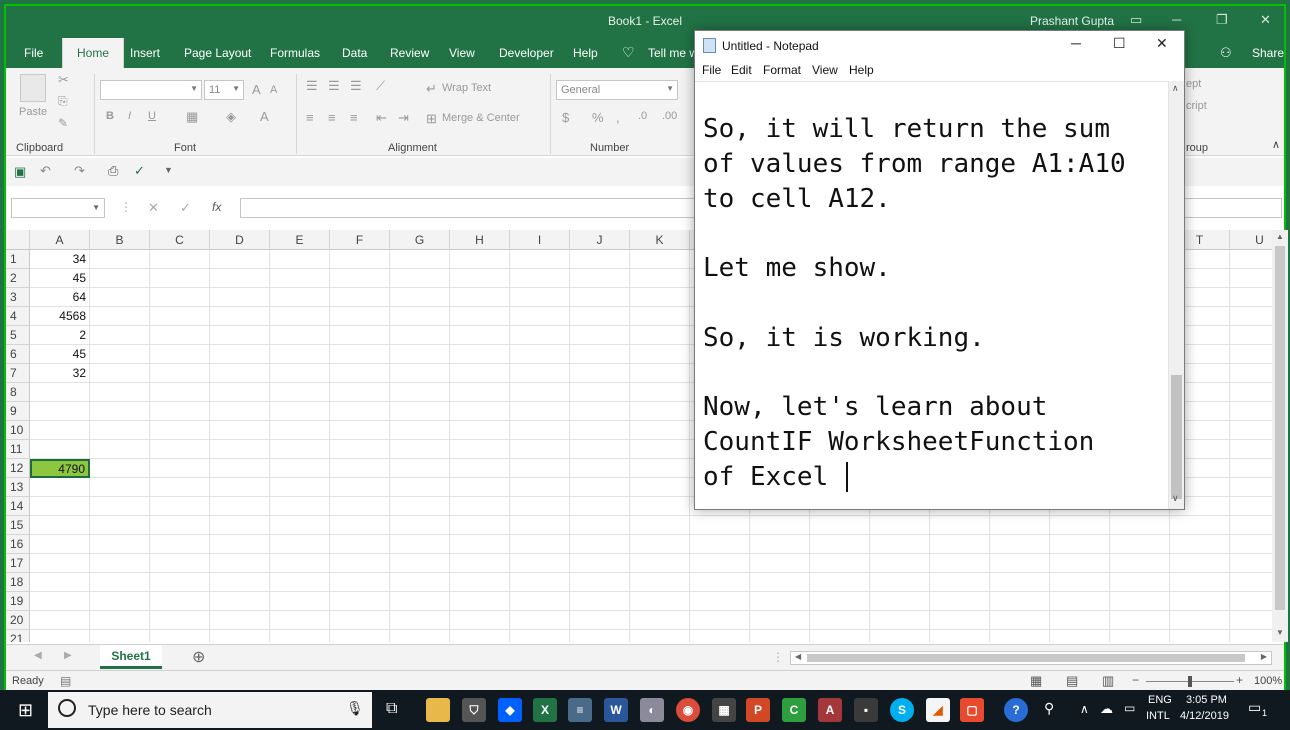 This screenshot has height=730, width=1290. Describe the element at coordinates (356, 86) in the screenshot. I see `align-bottom-icon: ☰` at that location.